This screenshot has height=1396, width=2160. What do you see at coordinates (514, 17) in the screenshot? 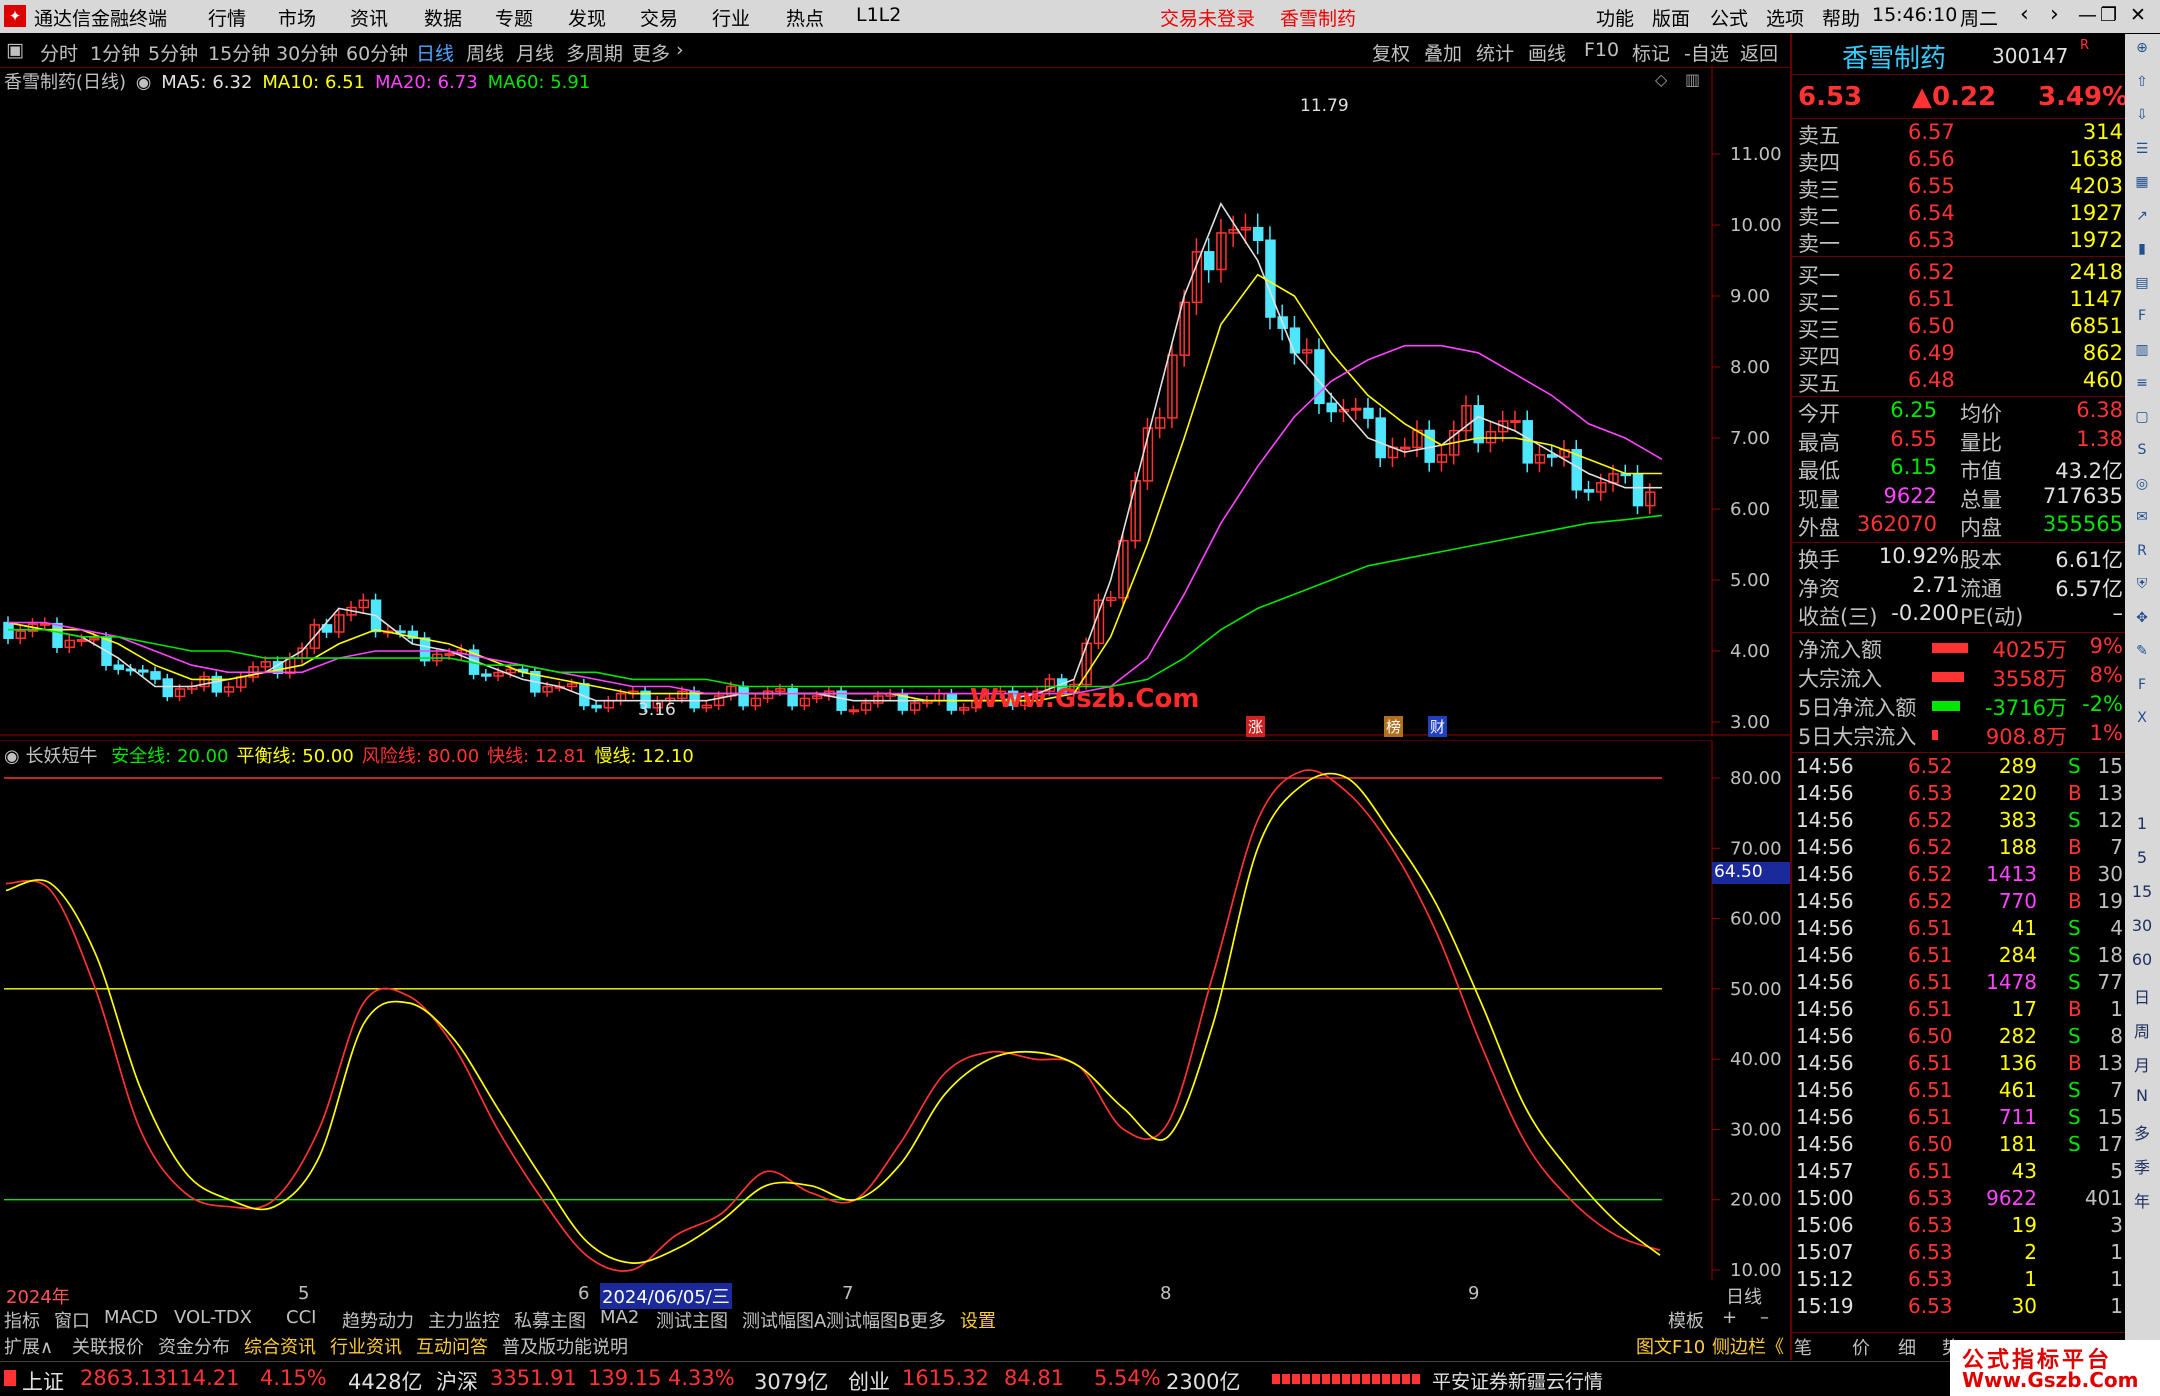
I see `menu-4: 专题` at bounding box center [514, 17].